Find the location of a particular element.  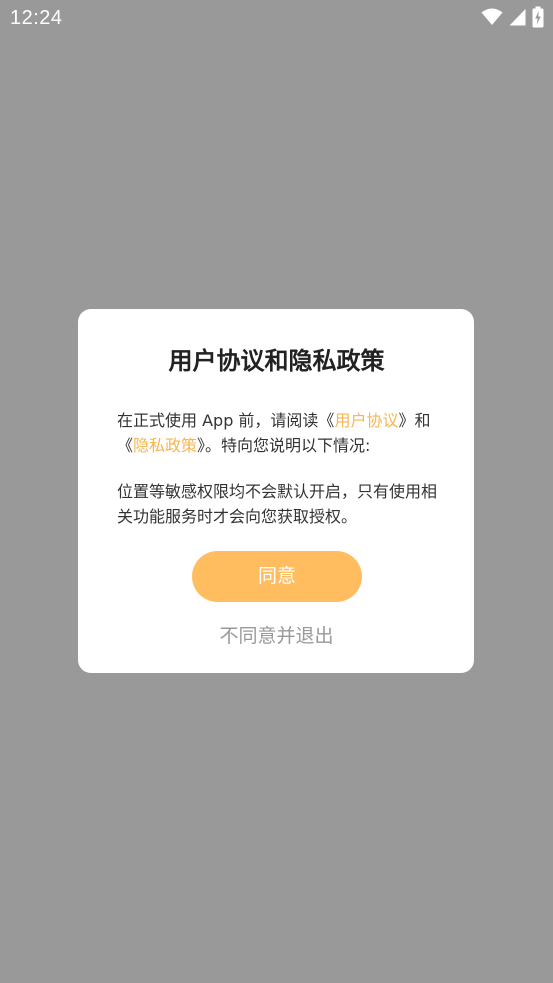

user-agreement-link: 用户协议 is located at coordinates (366, 420).